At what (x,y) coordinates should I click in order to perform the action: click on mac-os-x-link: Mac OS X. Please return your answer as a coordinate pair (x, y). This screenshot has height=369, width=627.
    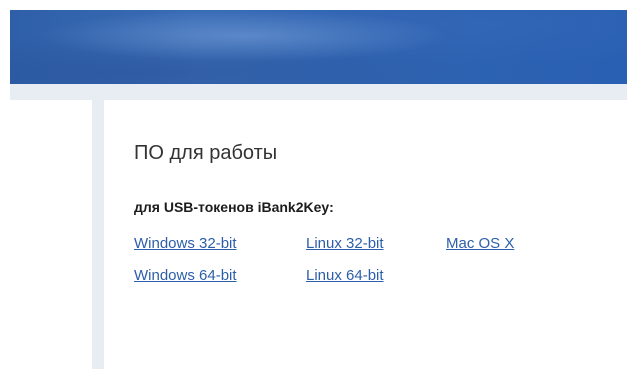
    Looking at the image, I should click on (496, 251).